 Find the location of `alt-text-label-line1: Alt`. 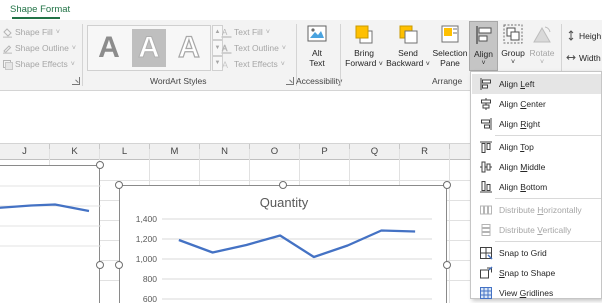

alt-text-label-line1: Alt is located at coordinates (317, 53).